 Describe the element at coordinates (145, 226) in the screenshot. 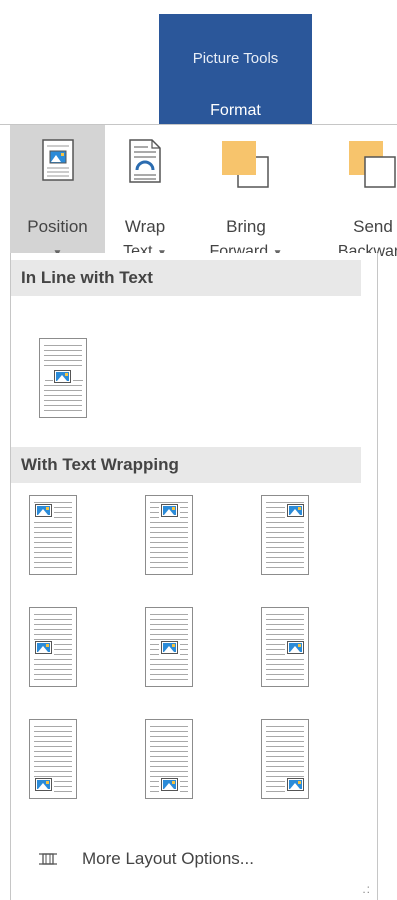

I see `wrap-text-label-line1: Wrap` at that location.